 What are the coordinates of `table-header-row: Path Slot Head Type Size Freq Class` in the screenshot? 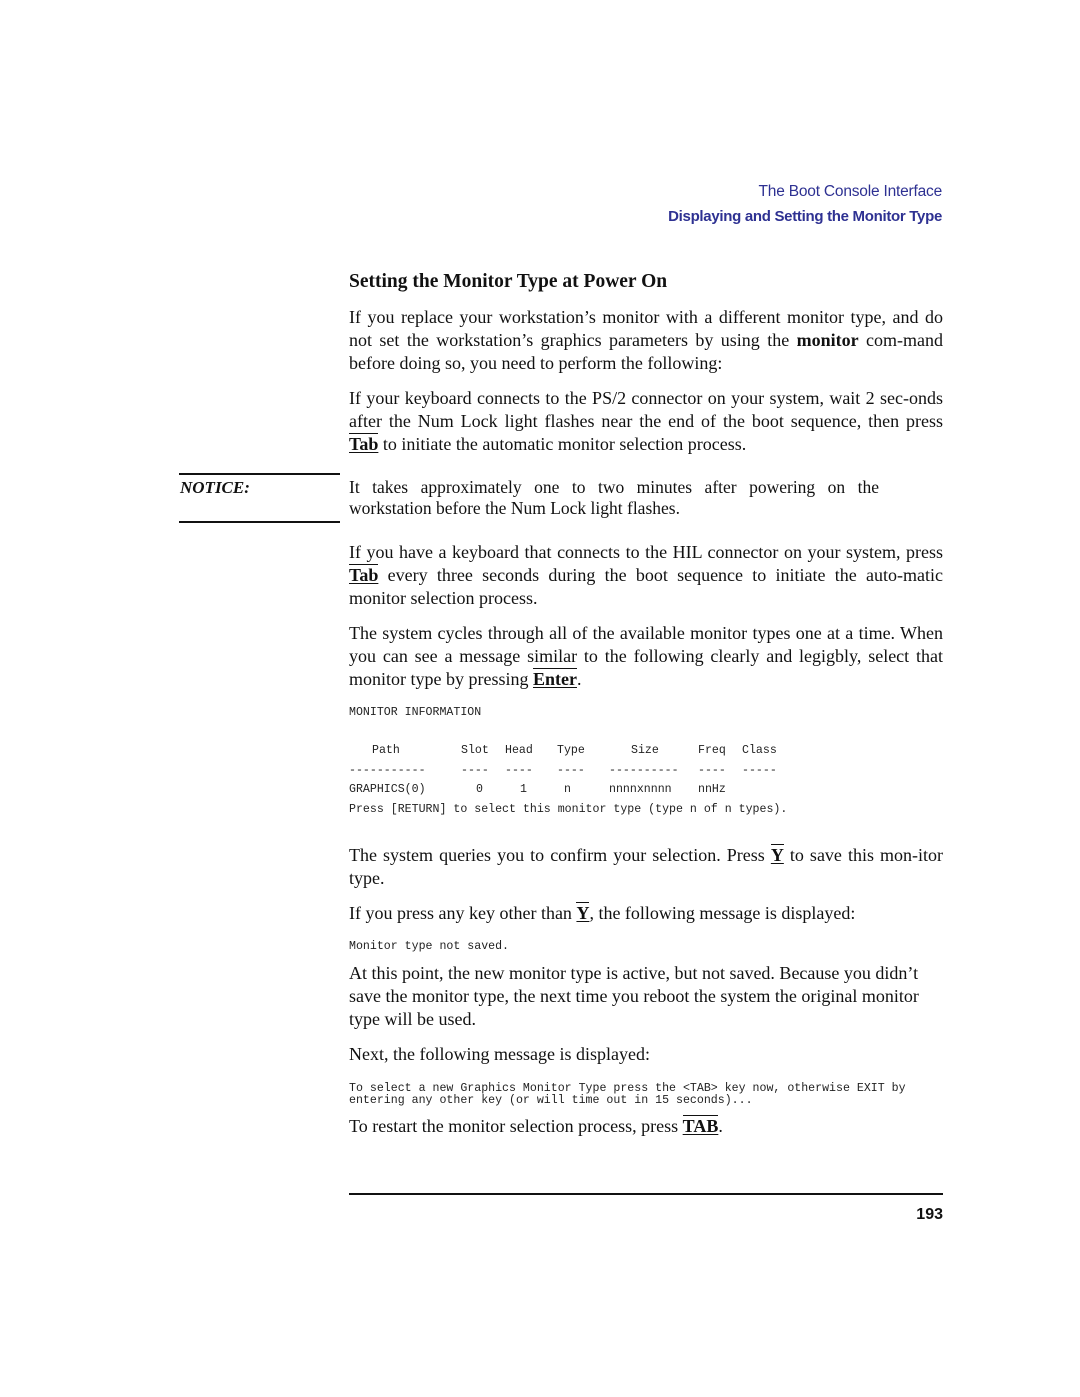 It's located at (563, 754).